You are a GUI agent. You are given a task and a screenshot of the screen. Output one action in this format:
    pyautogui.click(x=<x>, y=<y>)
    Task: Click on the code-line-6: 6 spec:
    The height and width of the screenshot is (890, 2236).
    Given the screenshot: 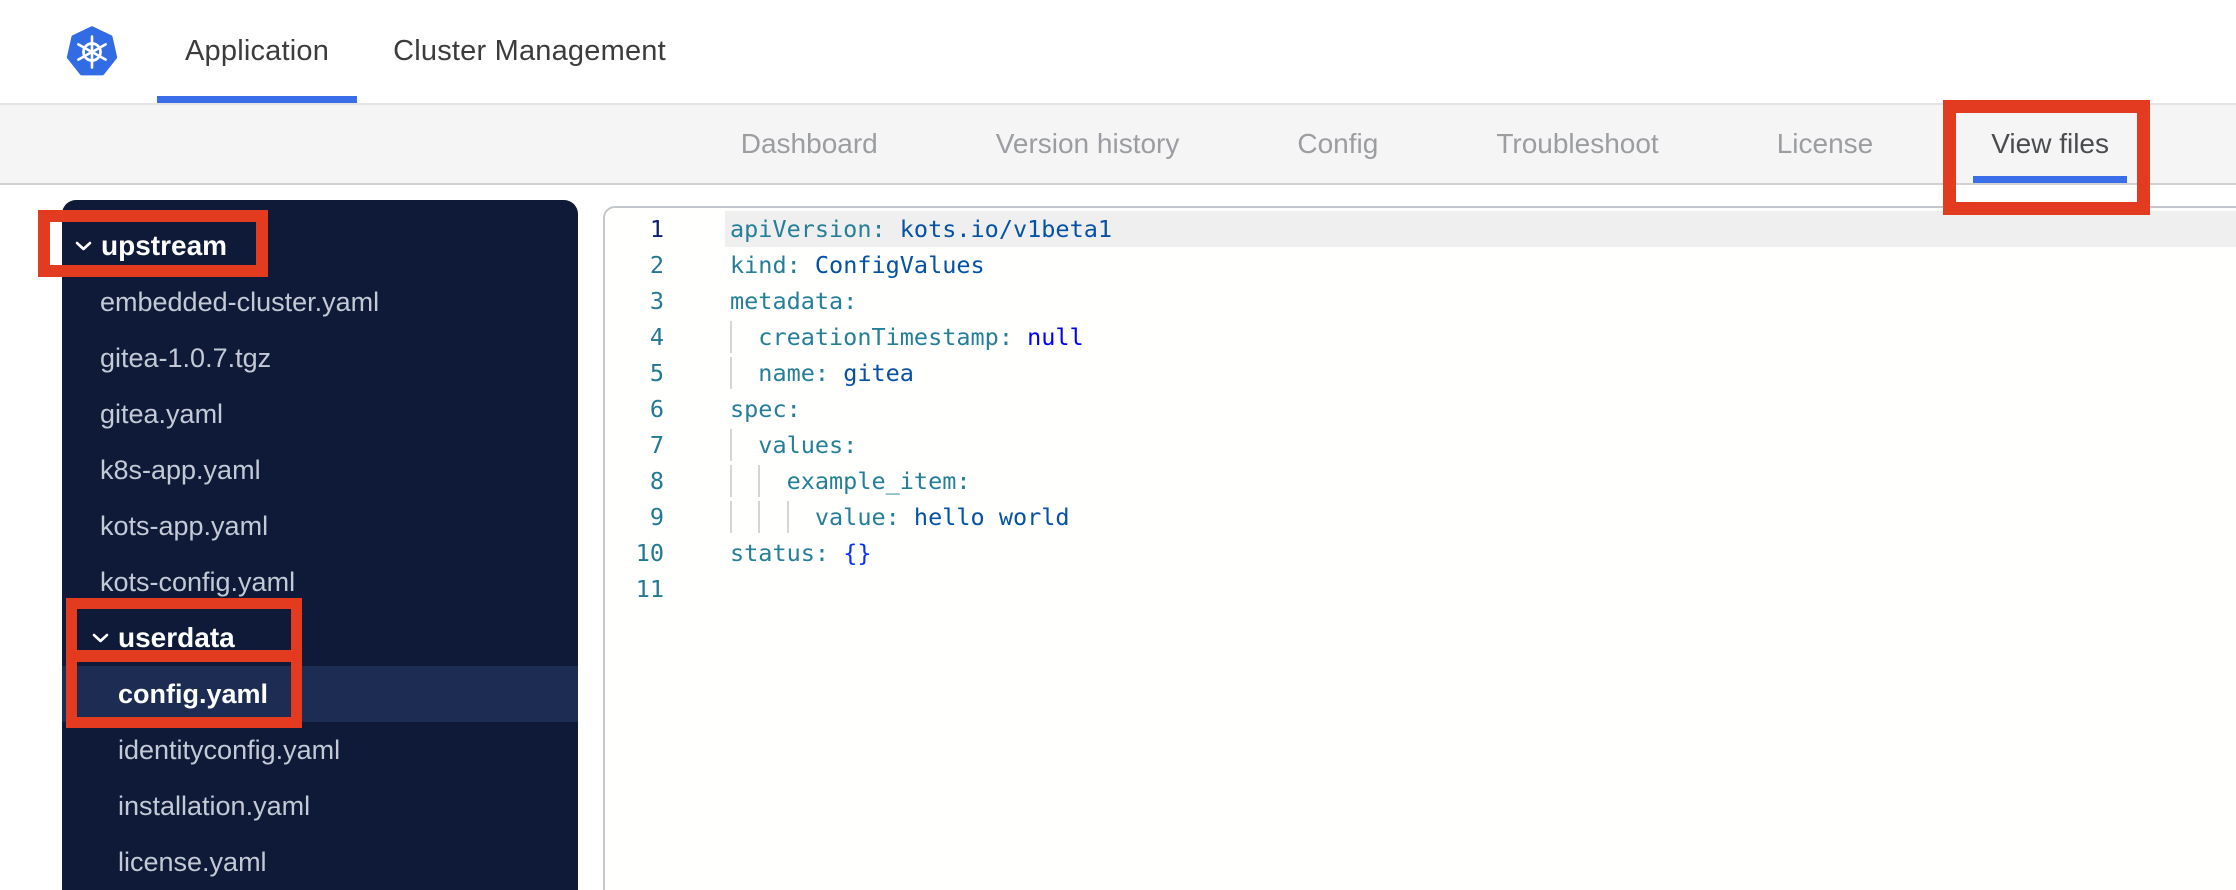 What is the action you would take?
    pyautogui.click(x=1420, y=409)
    